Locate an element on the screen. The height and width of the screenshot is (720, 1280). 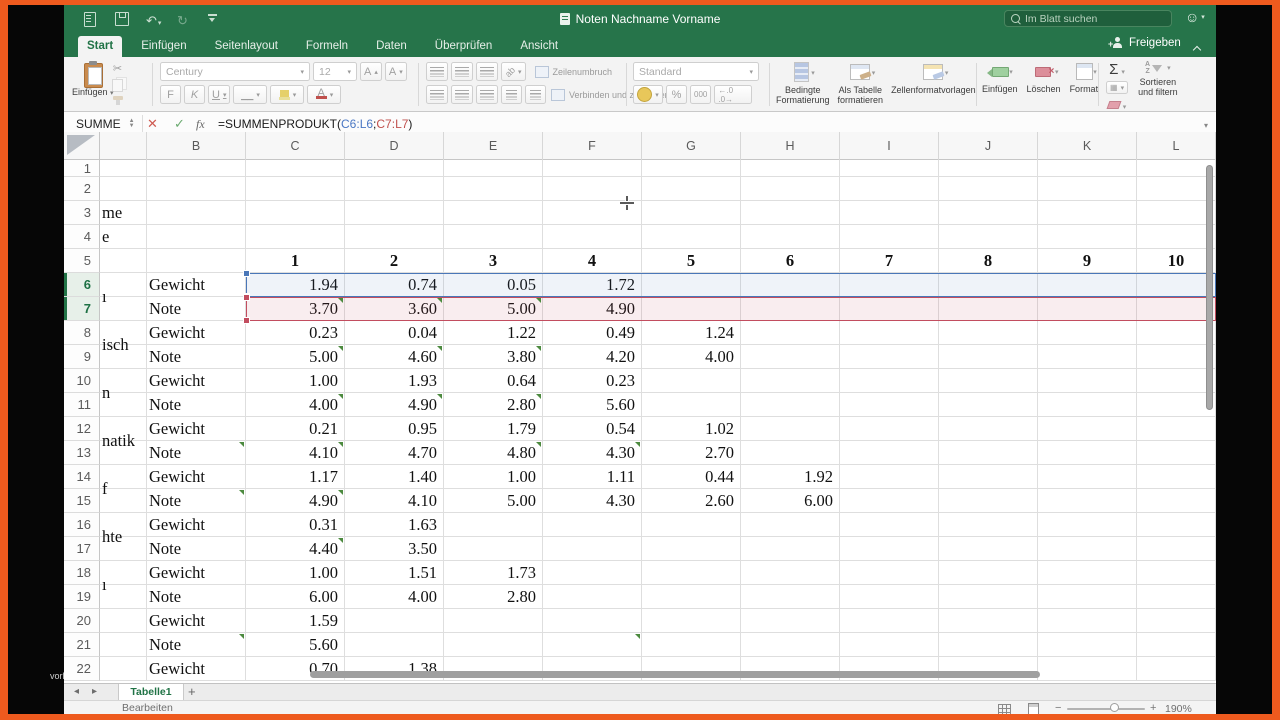
increase-indent-button is located at coordinates (535, 94).